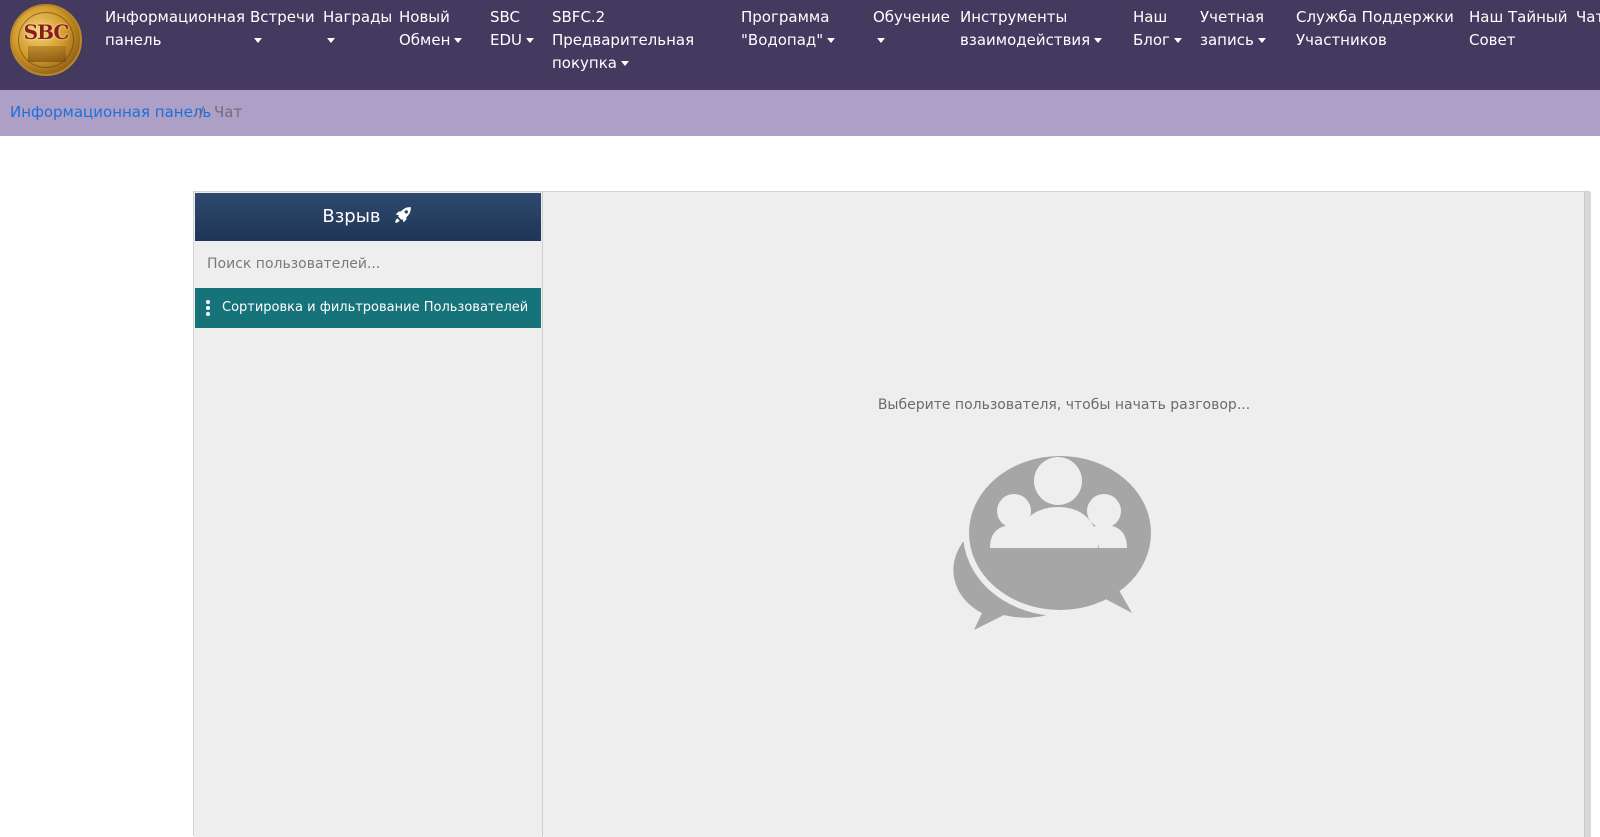 This screenshot has width=1600, height=837. I want to click on nav-label: EDU, so click(506, 40).